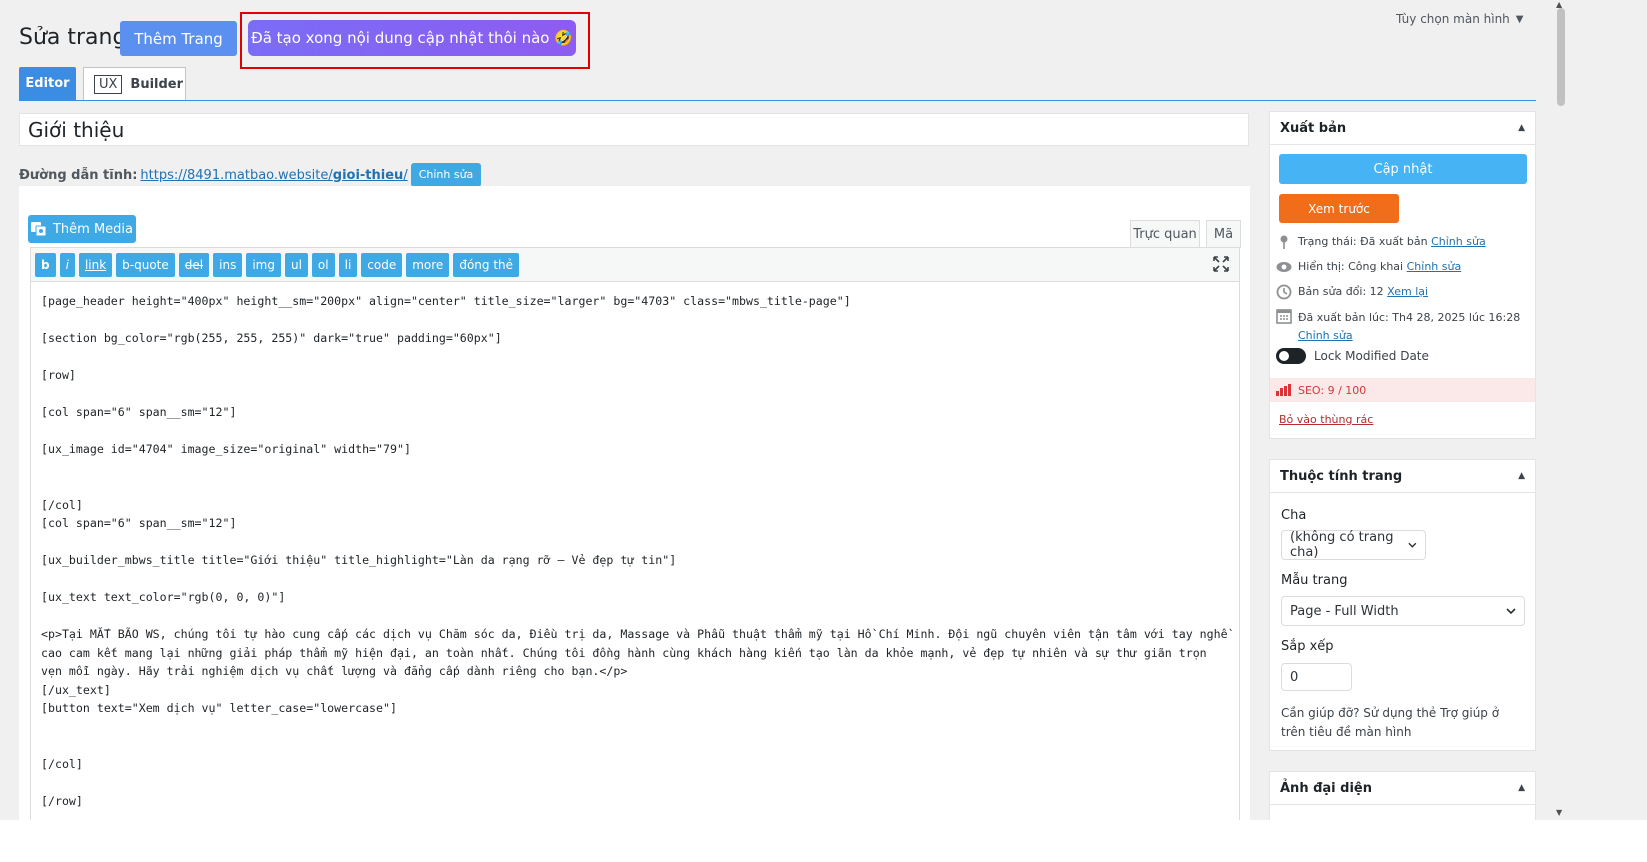 This screenshot has width=1647, height=862. I want to click on scroll-down-icon: ▼, so click(1559, 812).